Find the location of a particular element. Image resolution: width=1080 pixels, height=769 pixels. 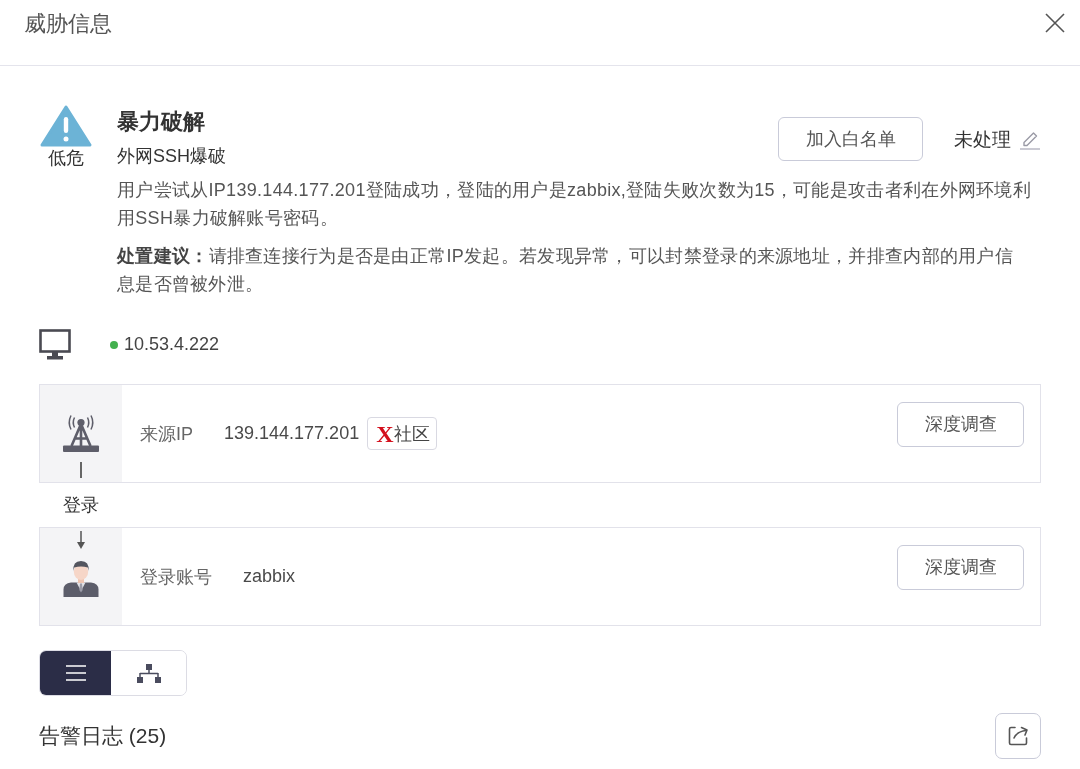

field-label: 登录账号 is located at coordinates (176, 577).